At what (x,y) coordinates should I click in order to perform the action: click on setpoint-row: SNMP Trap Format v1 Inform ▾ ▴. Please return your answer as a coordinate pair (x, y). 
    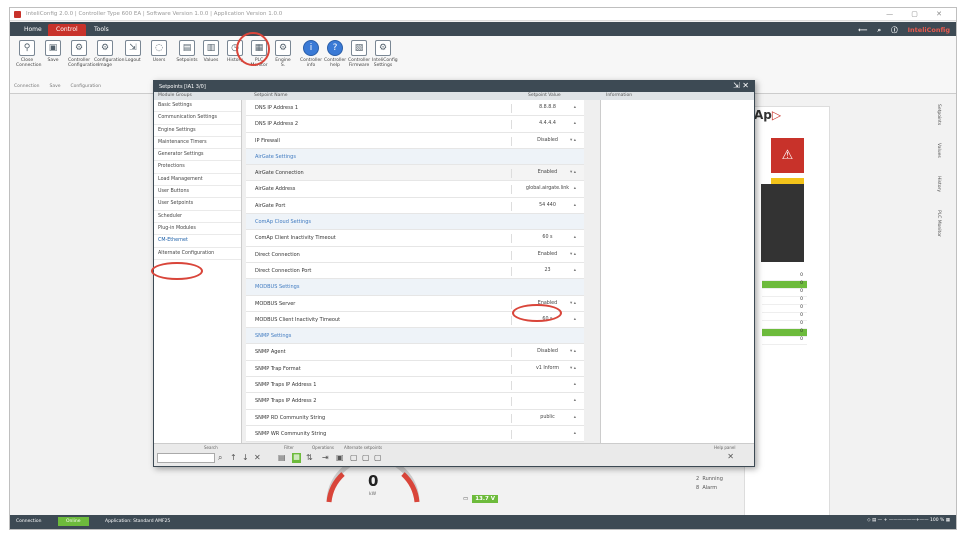
    Looking at the image, I should click on (422, 369).